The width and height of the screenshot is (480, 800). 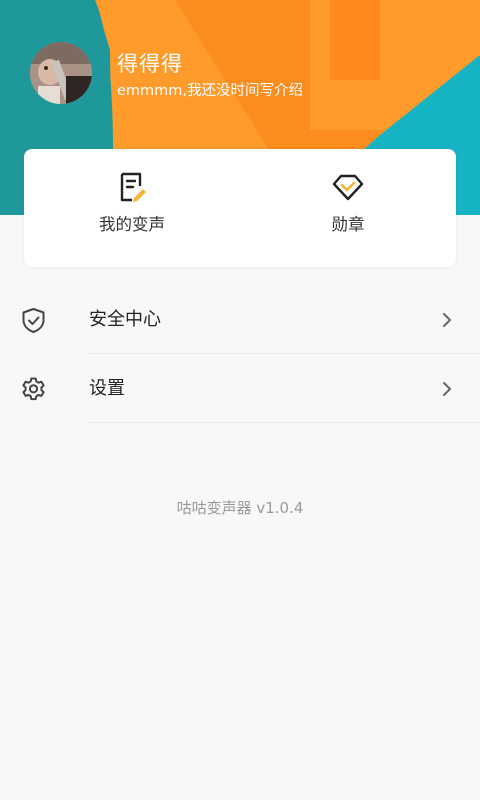 I want to click on medals-label: 勋章, so click(x=348, y=224).